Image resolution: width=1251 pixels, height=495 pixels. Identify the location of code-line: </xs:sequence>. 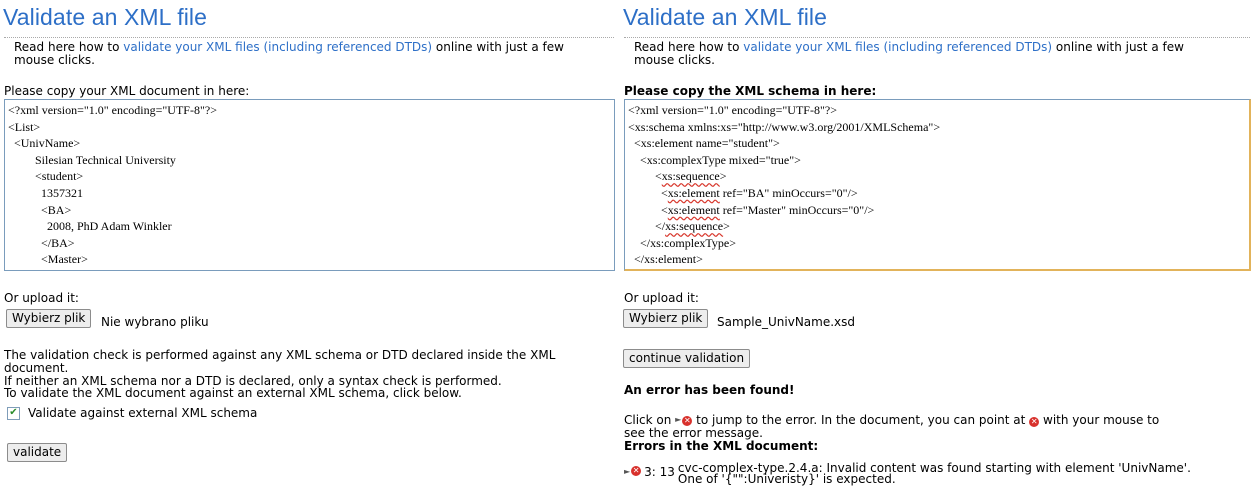
(679, 226).